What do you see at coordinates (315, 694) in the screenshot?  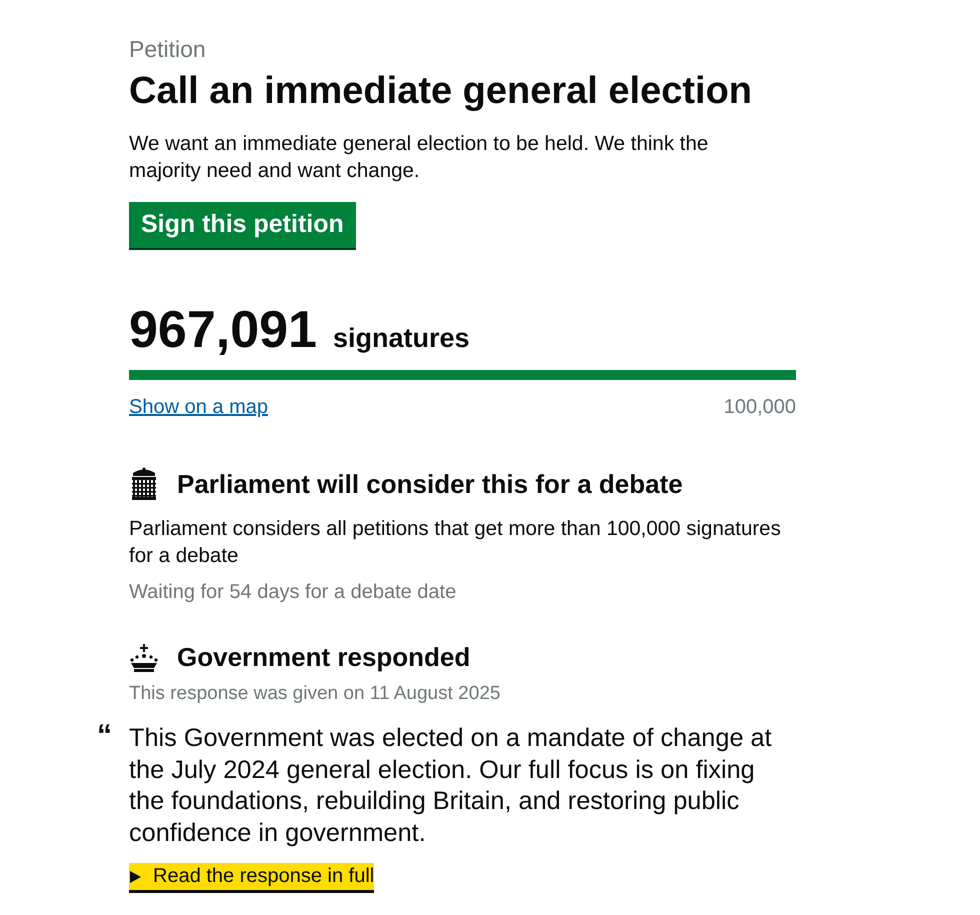 I see `section-note: This response was given on 11 August 2025` at bounding box center [315, 694].